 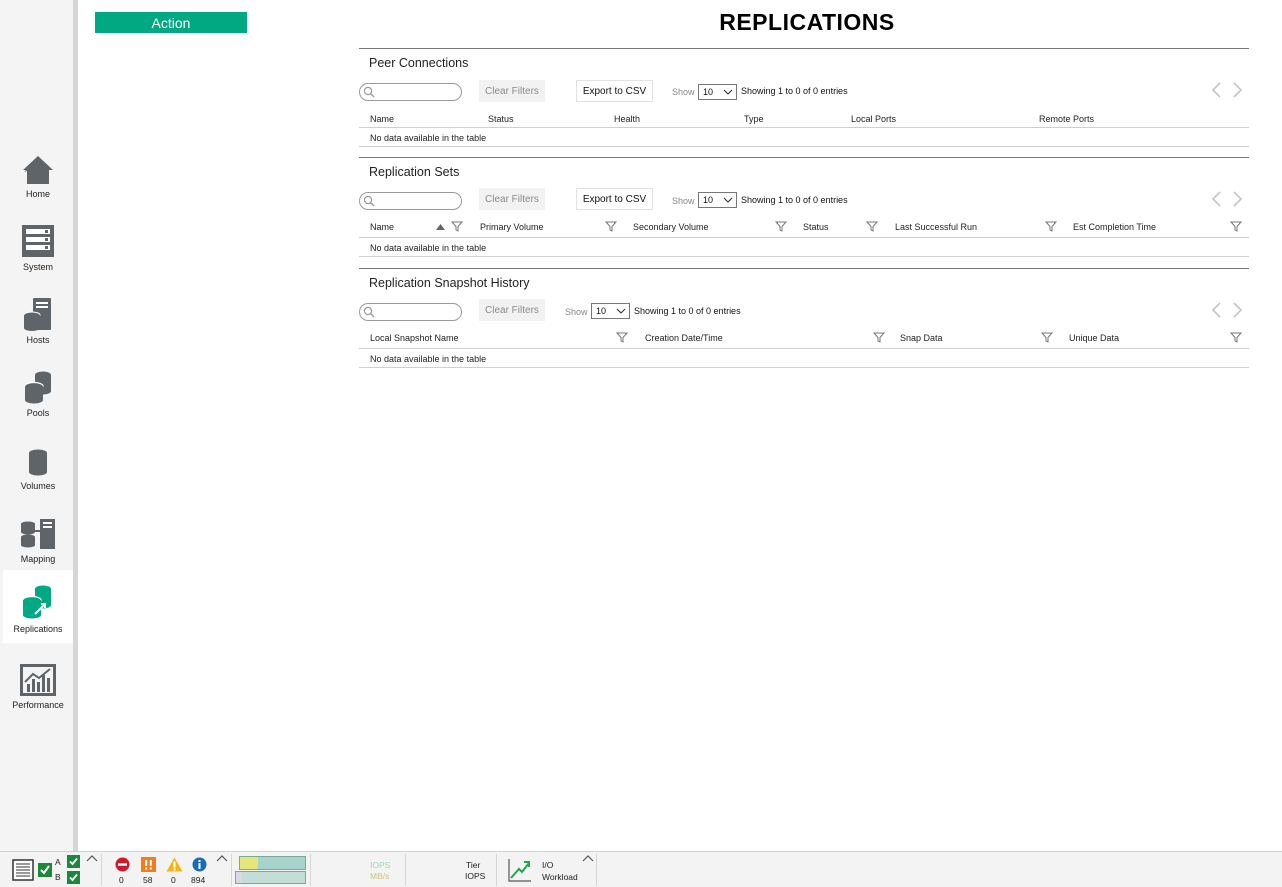 I want to click on warning-alert-count: 0, so click(x=173, y=880).